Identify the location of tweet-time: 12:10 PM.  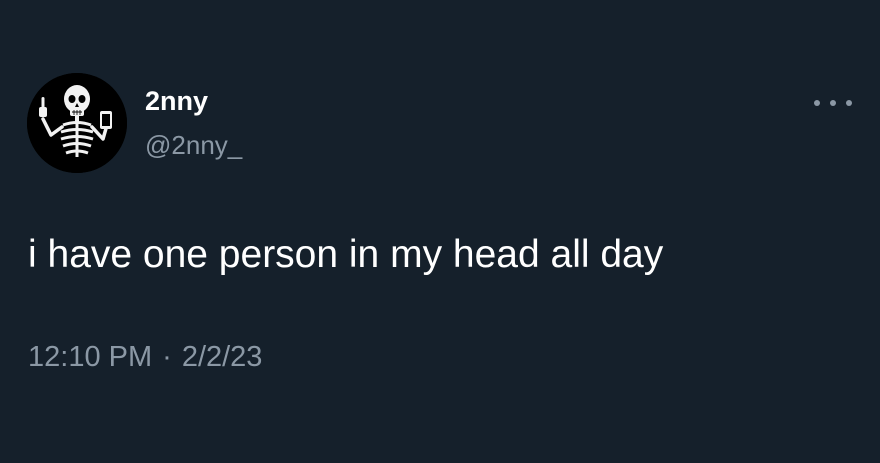
(90, 357).